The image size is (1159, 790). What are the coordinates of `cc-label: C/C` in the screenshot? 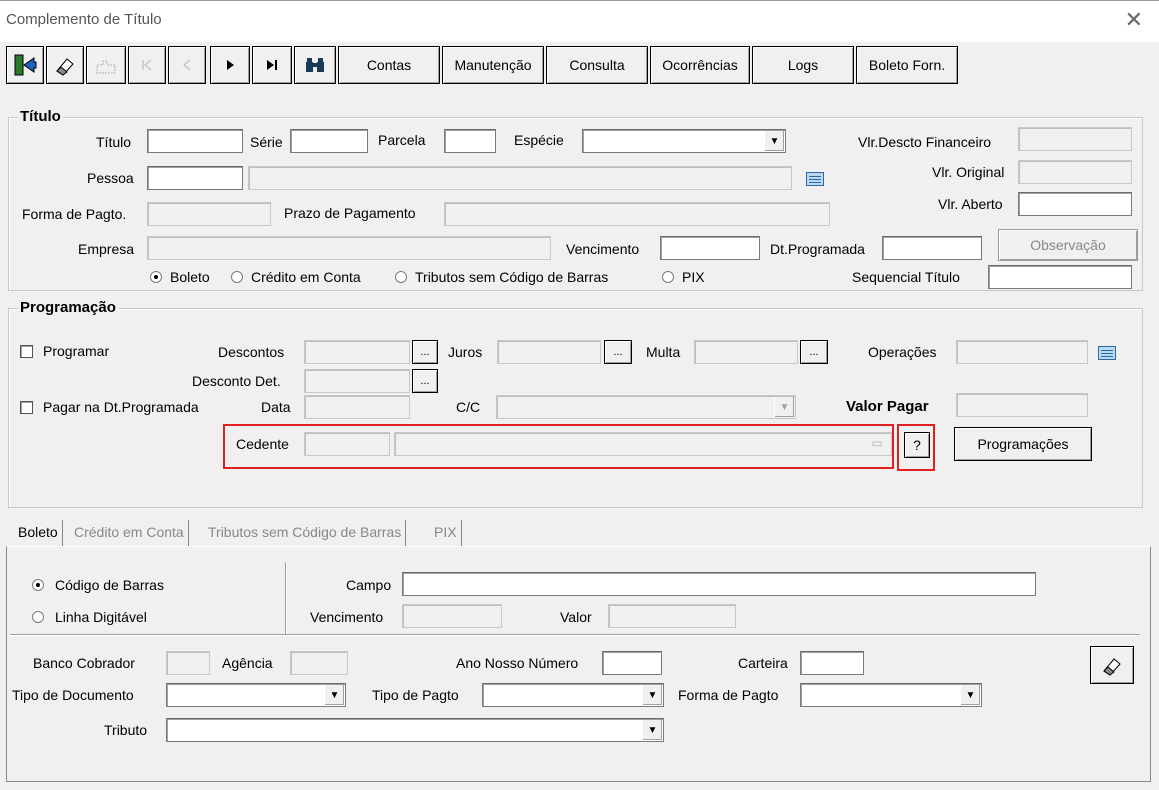 It's located at (468, 407).